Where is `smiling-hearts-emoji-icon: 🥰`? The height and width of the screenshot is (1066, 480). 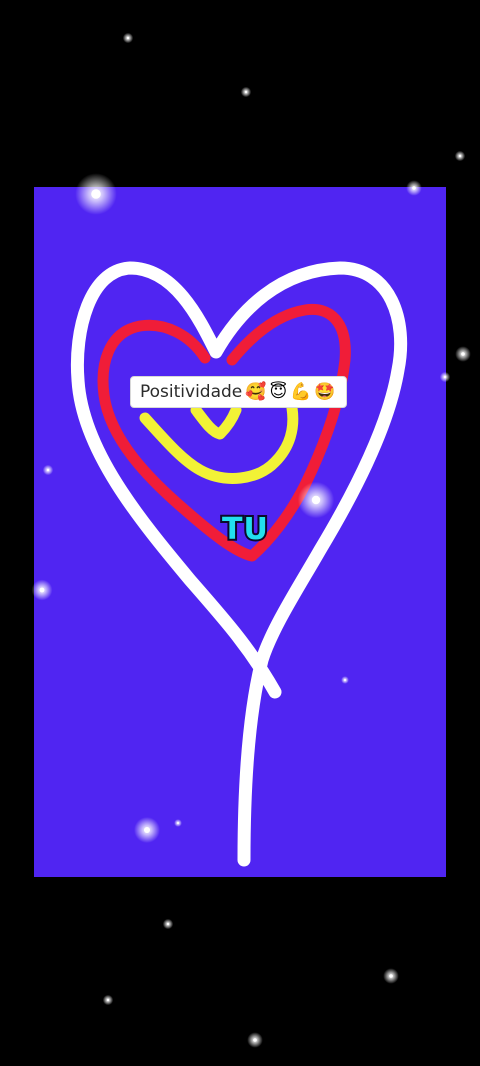 smiling-hearts-emoji-icon: 🥰 is located at coordinates (256, 391).